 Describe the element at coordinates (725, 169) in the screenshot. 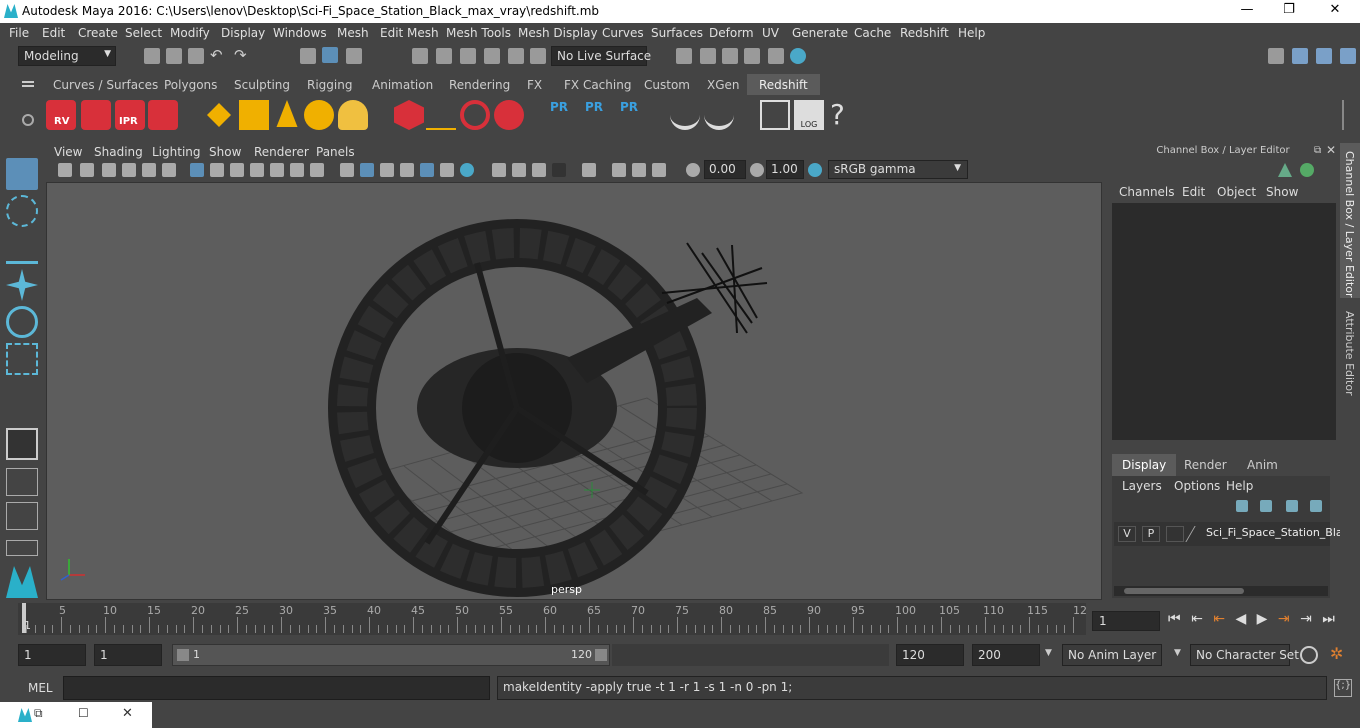

I see `exposure-field: 0.00` at that location.